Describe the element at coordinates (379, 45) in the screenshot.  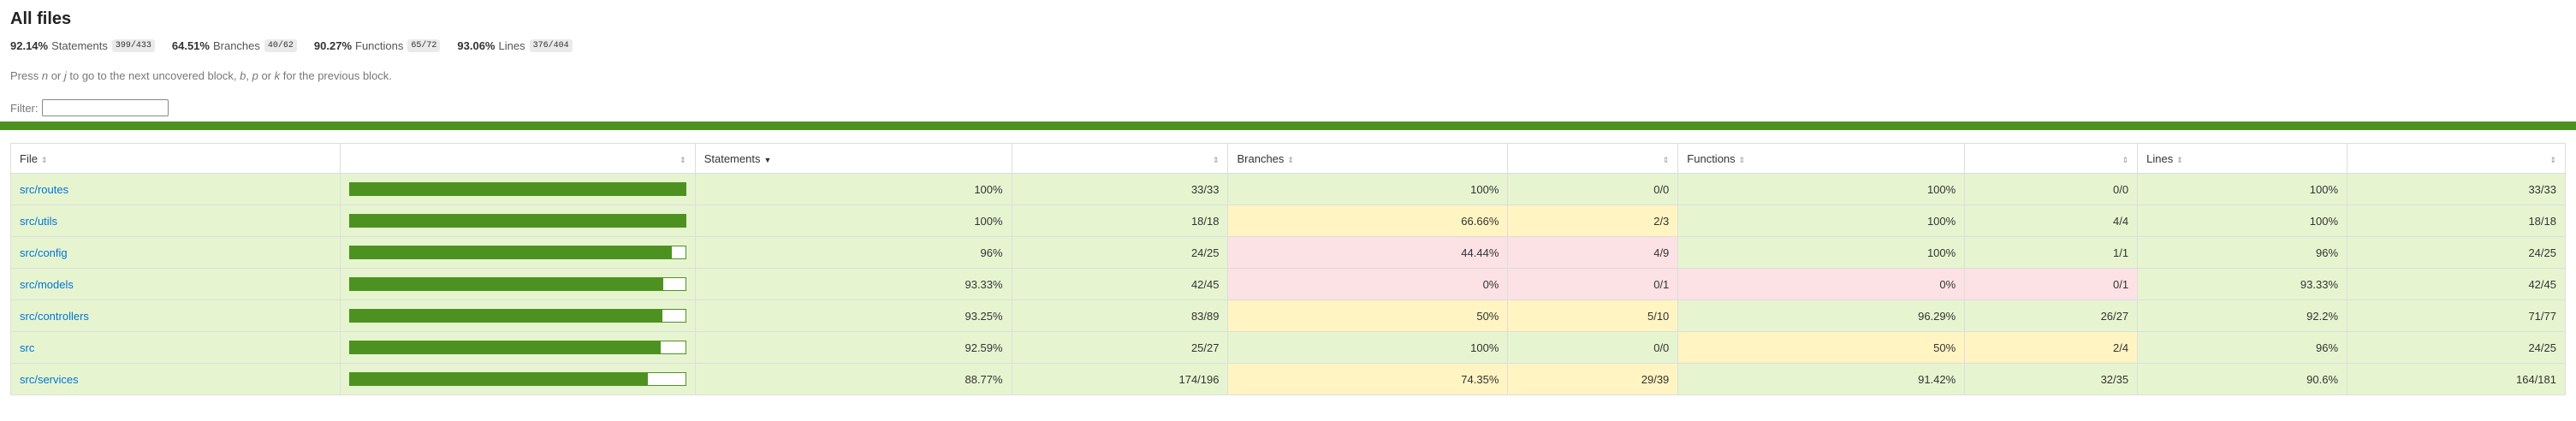
I see `summary-label: Functions` at that location.